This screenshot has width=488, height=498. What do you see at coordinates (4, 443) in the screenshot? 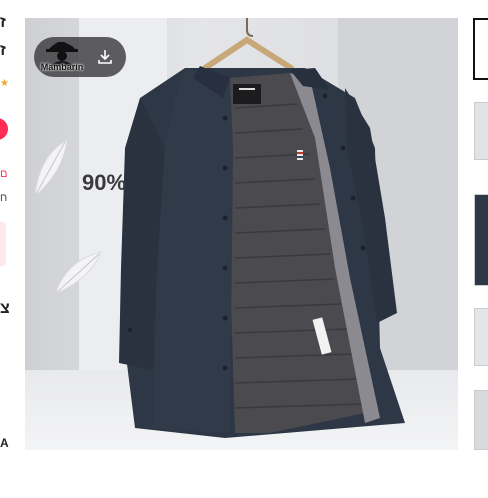
I see `left-bottom-fragment-2: A` at bounding box center [4, 443].